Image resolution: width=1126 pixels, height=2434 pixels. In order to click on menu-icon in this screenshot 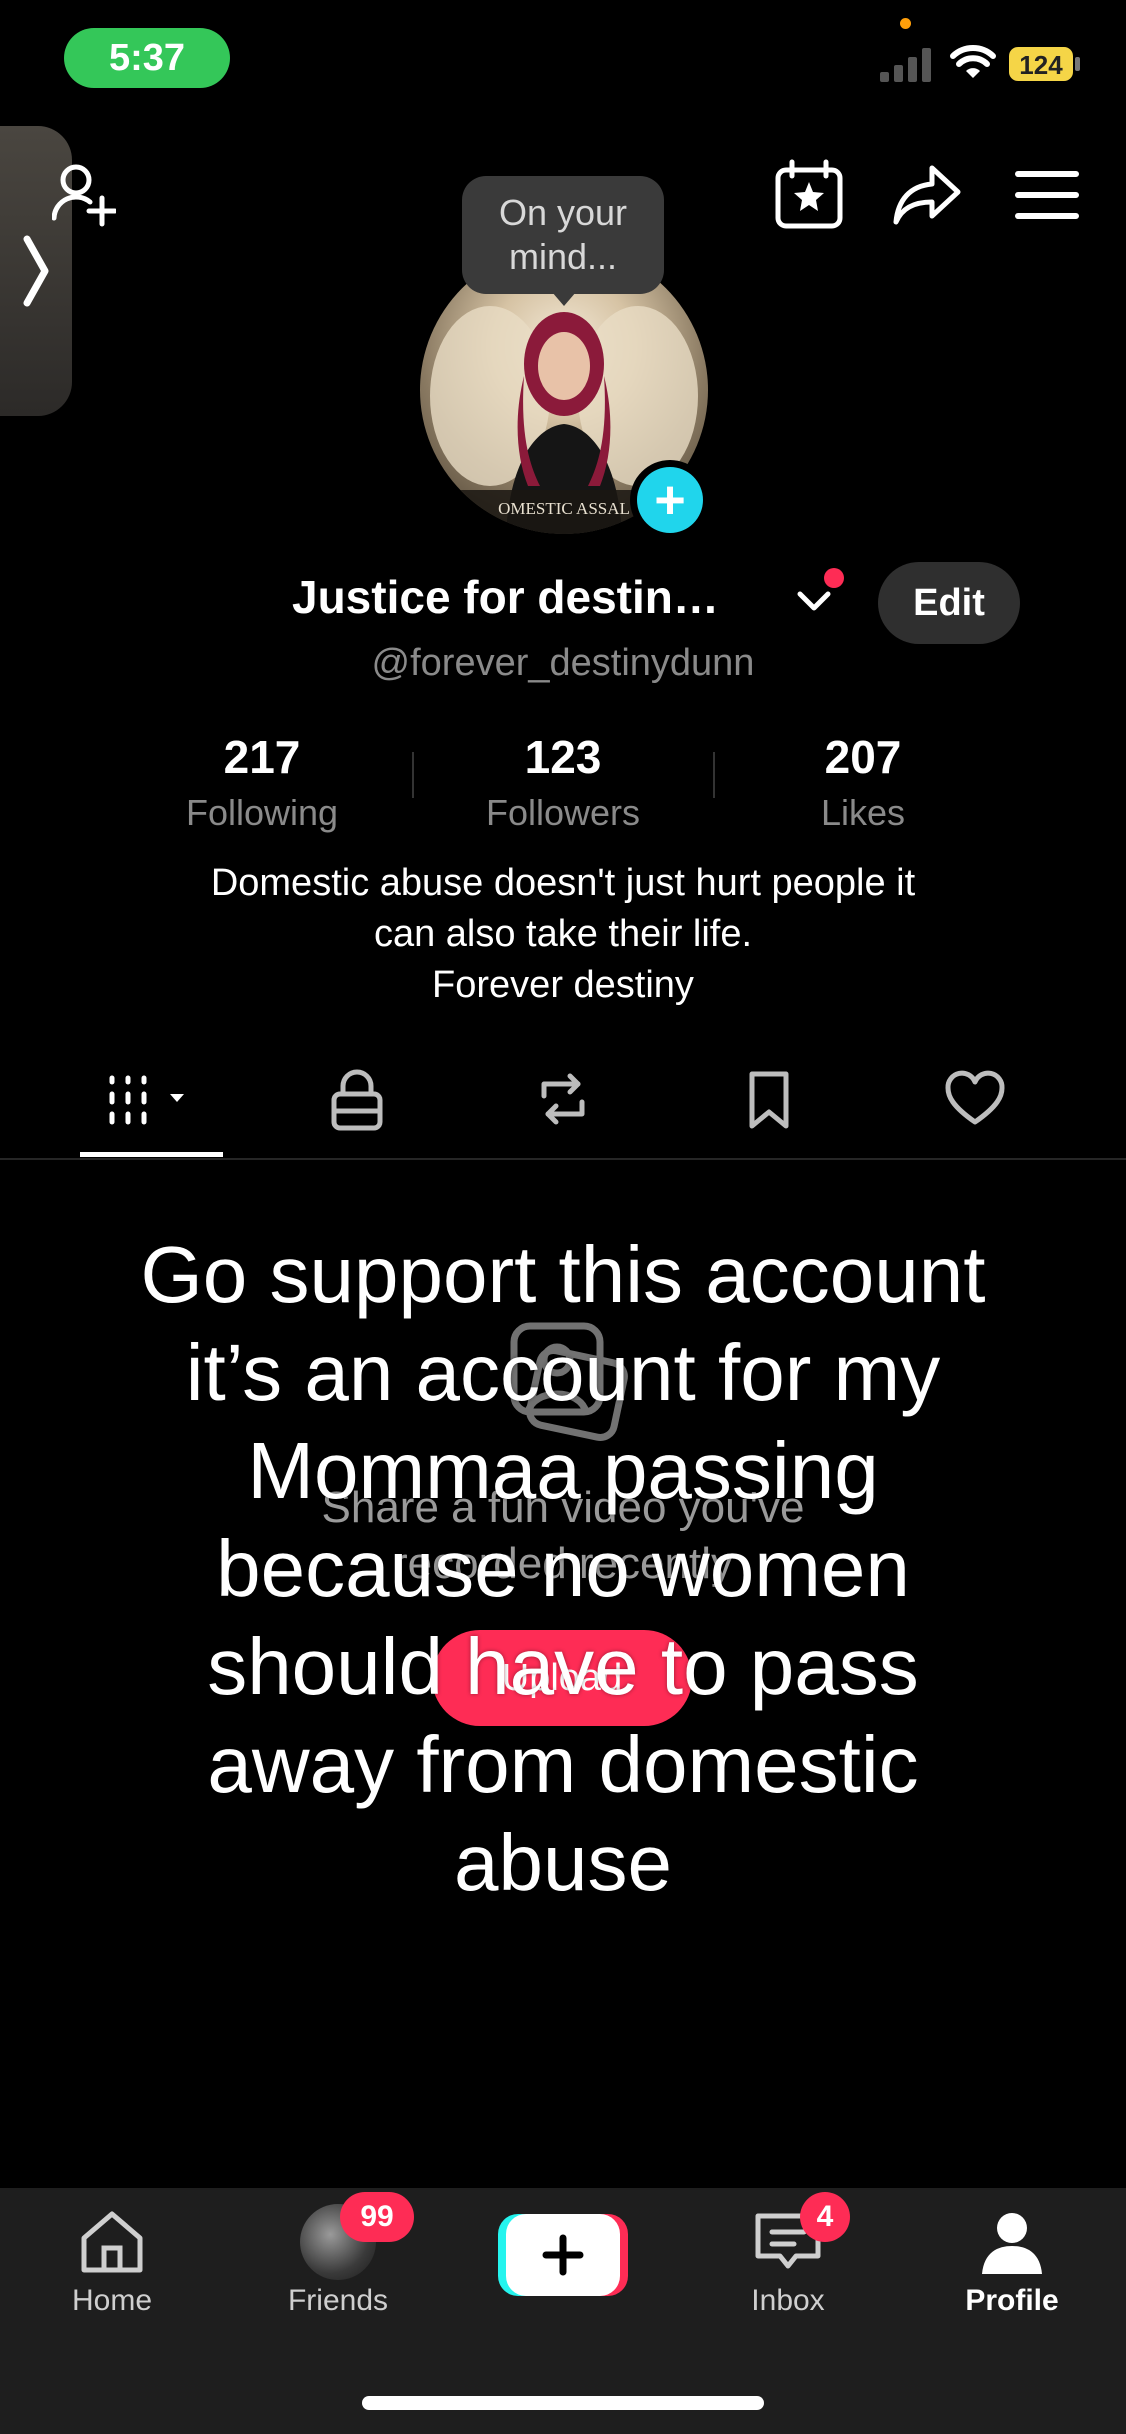, I will do `click(1047, 195)`.